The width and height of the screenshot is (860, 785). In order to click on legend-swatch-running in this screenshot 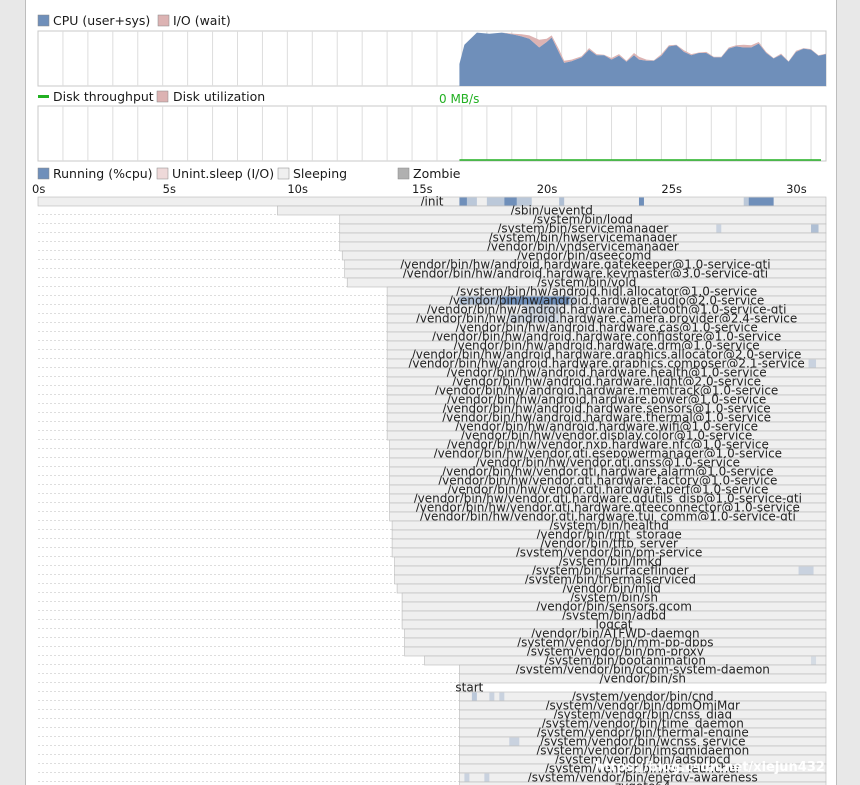, I will do `click(43, 173)`.